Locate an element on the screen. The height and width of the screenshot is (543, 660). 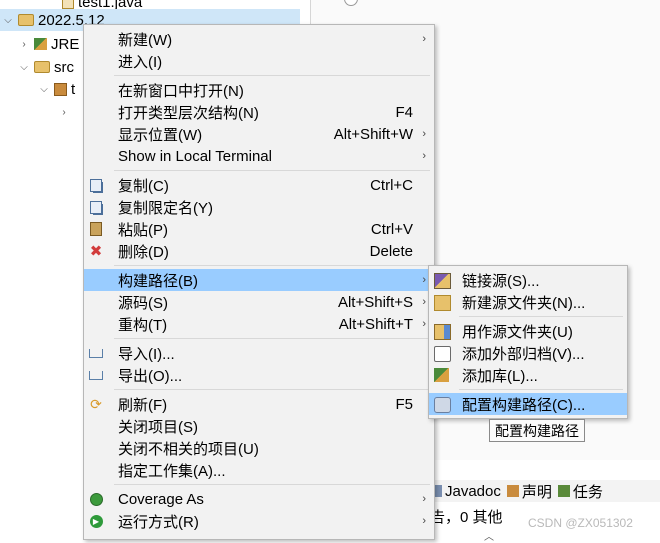
coverage-icon is located at coordinates (96, 499).